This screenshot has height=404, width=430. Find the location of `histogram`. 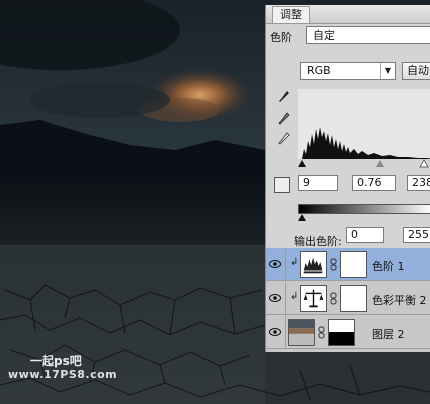

histogram is located at coordinates (364, 124).